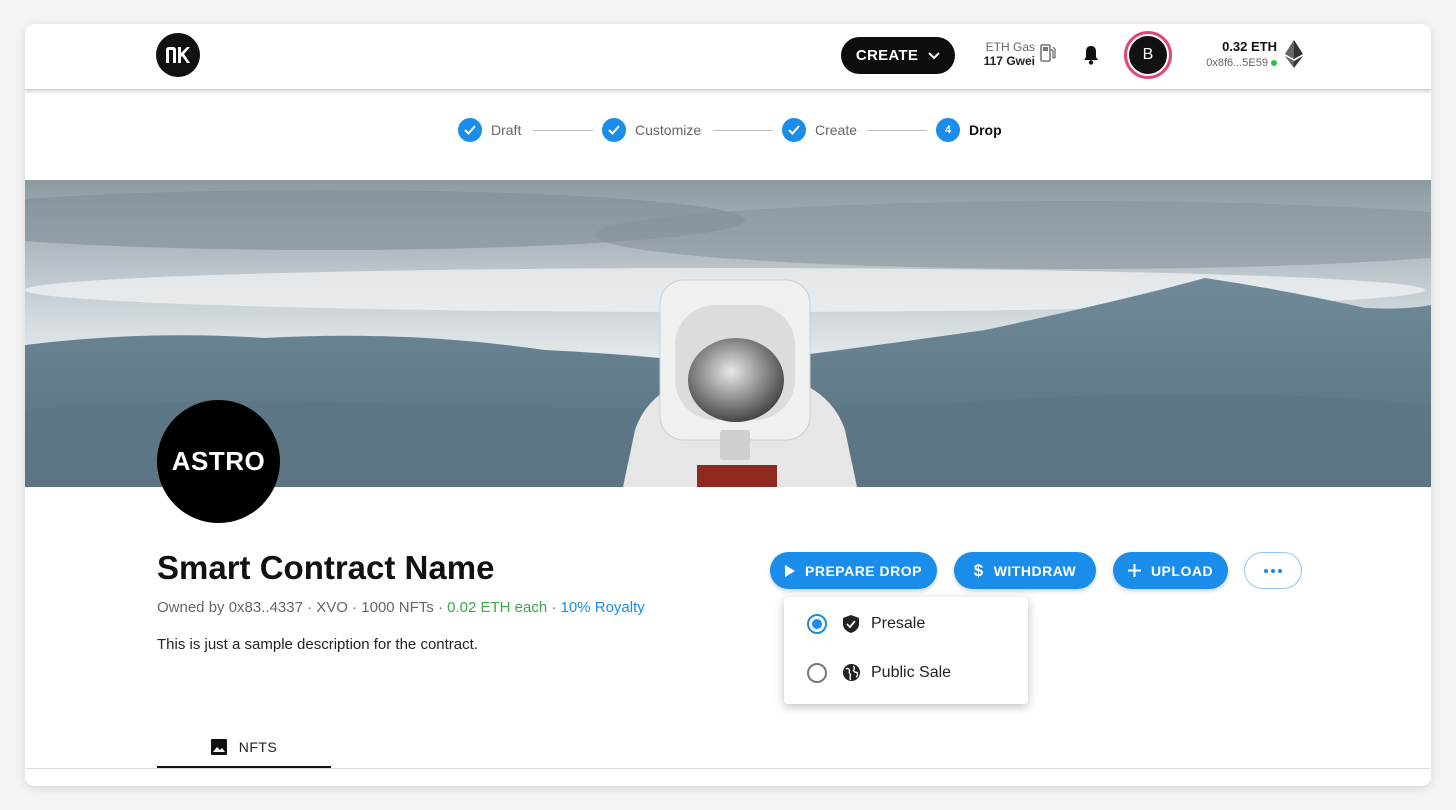 This screenshot has width=1456, height=810. Describe the element at coordinates (1294, 54) in the screenshot. I see `ethereum-icon` at that location.